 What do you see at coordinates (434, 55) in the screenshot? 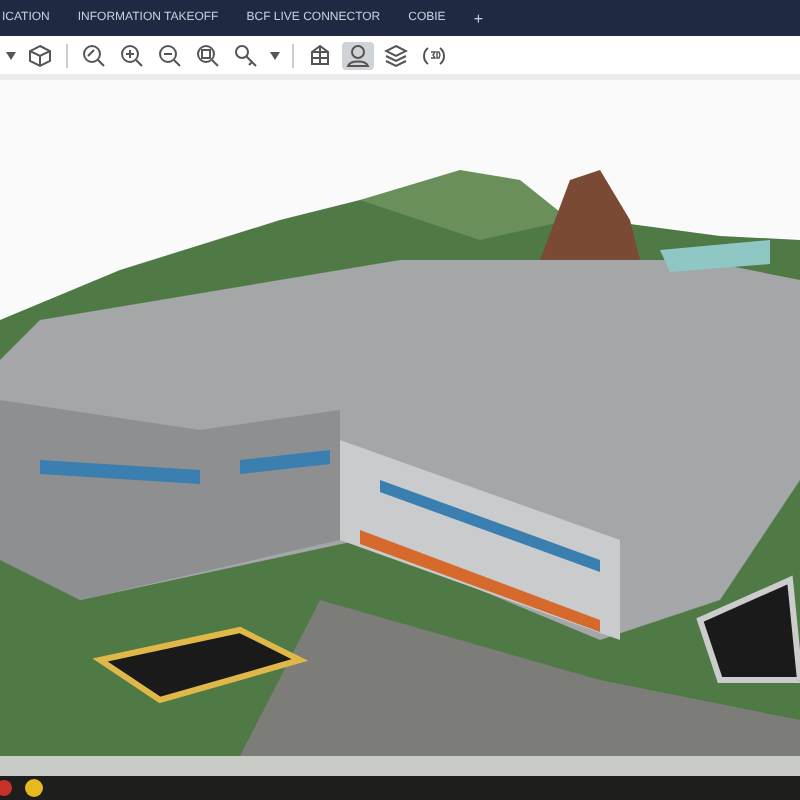
I see `rotate-3d-button` at bounding box center [434, 55].